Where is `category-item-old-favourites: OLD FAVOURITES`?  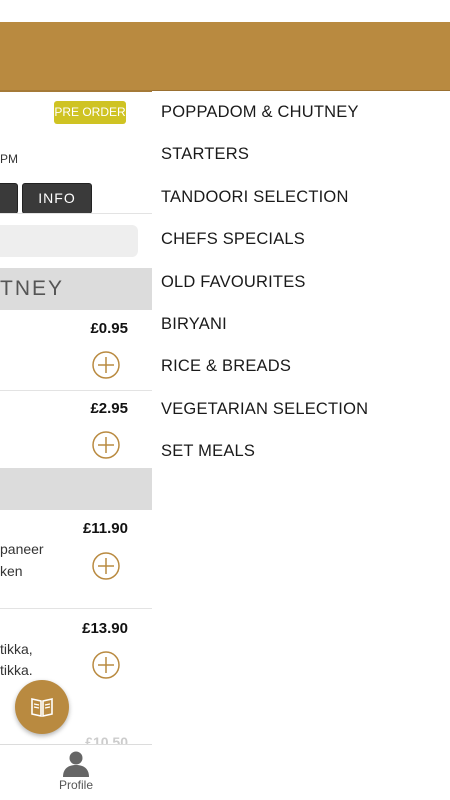 category-item-old-favourites: OLD FAVOURITES is located at coordinates (264, 290).